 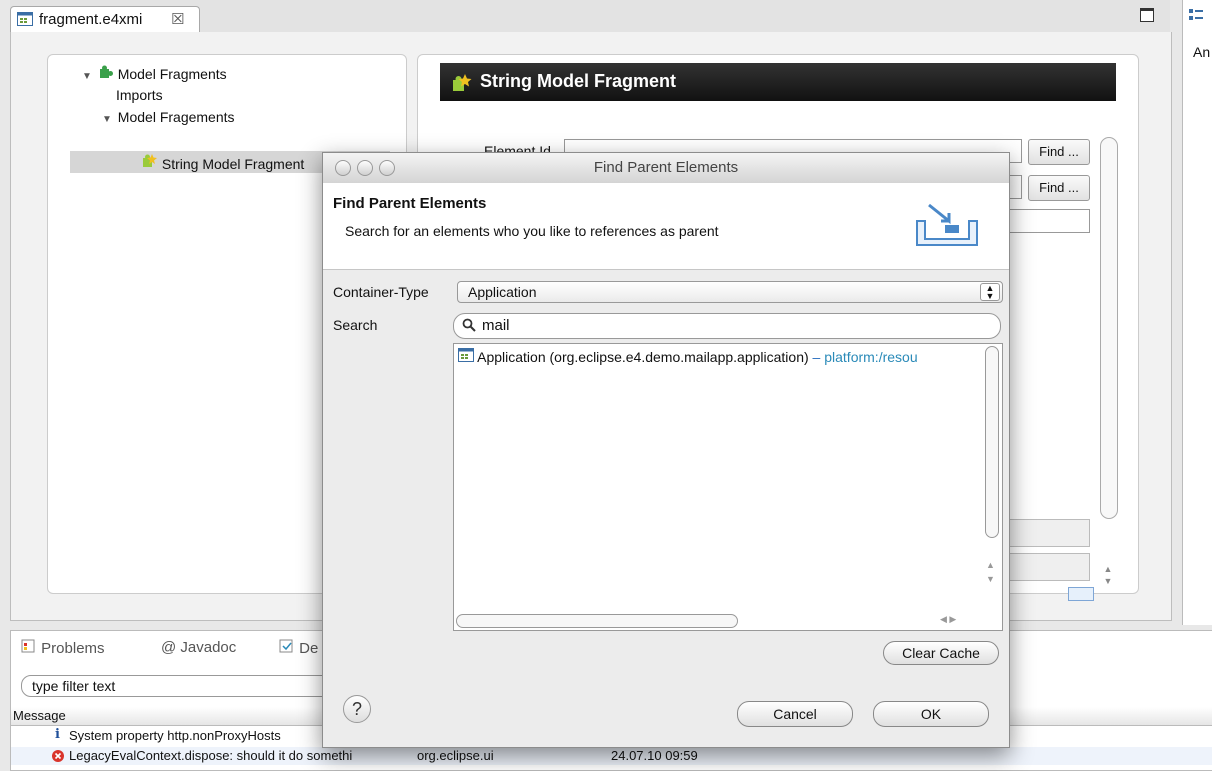 I want to click on results-vertical-scrollbar: ▲ ▼, so click(x=992, y=479).